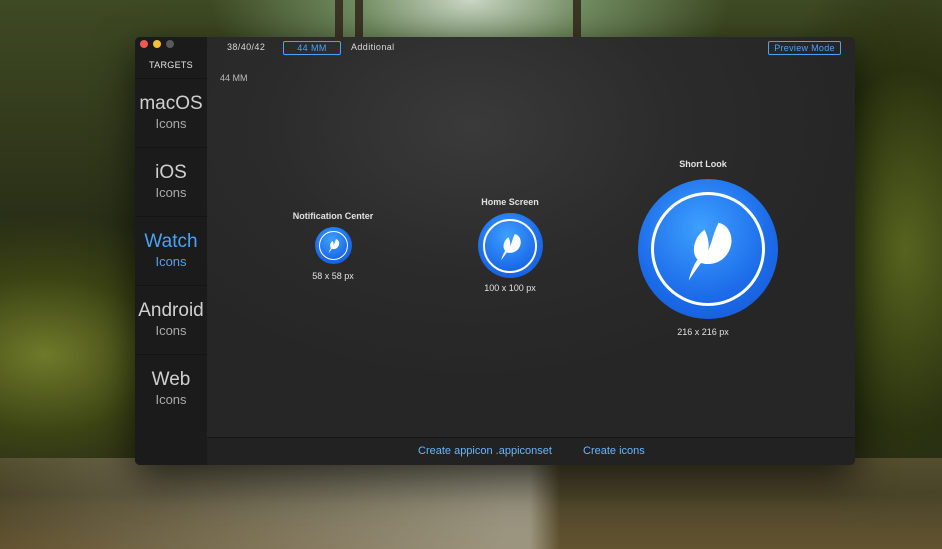 The image size is (942, 549). I want to click on preview-mode-button: Preview Mode, so click(804, 48).